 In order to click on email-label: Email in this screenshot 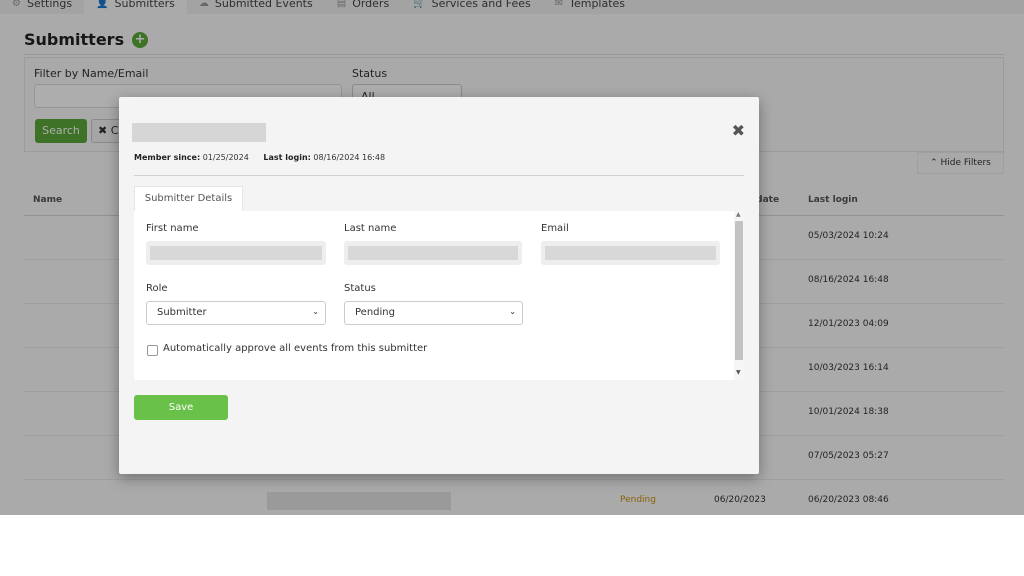, I will do `click(555, 228)`.